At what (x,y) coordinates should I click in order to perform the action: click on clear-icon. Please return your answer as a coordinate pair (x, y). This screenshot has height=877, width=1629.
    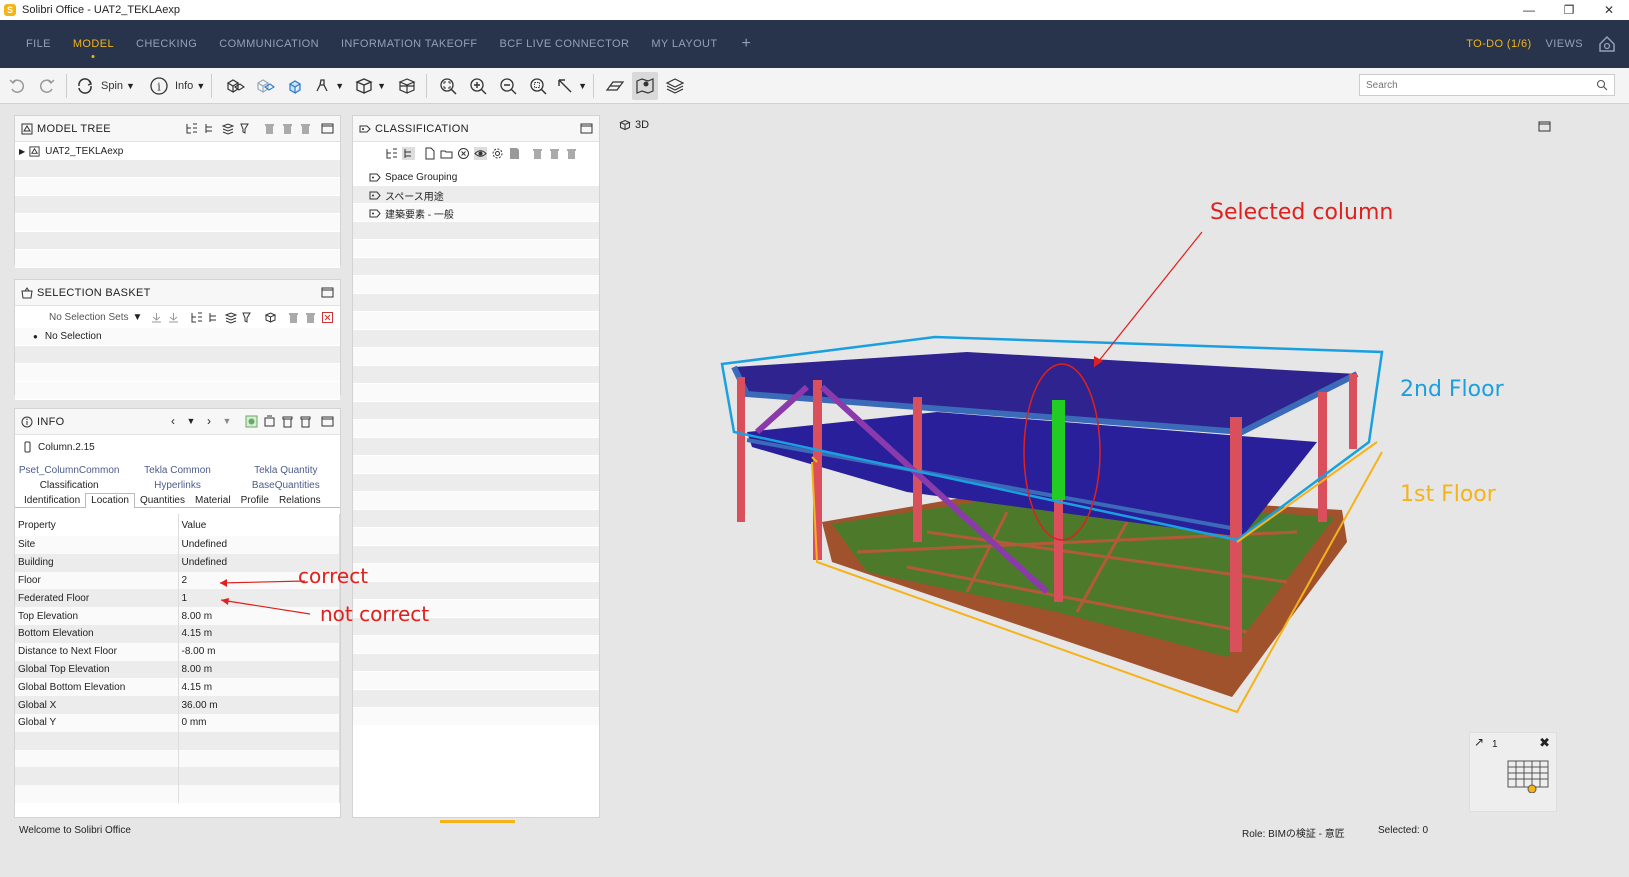
    Looking at the image, I should click on (327, 317).